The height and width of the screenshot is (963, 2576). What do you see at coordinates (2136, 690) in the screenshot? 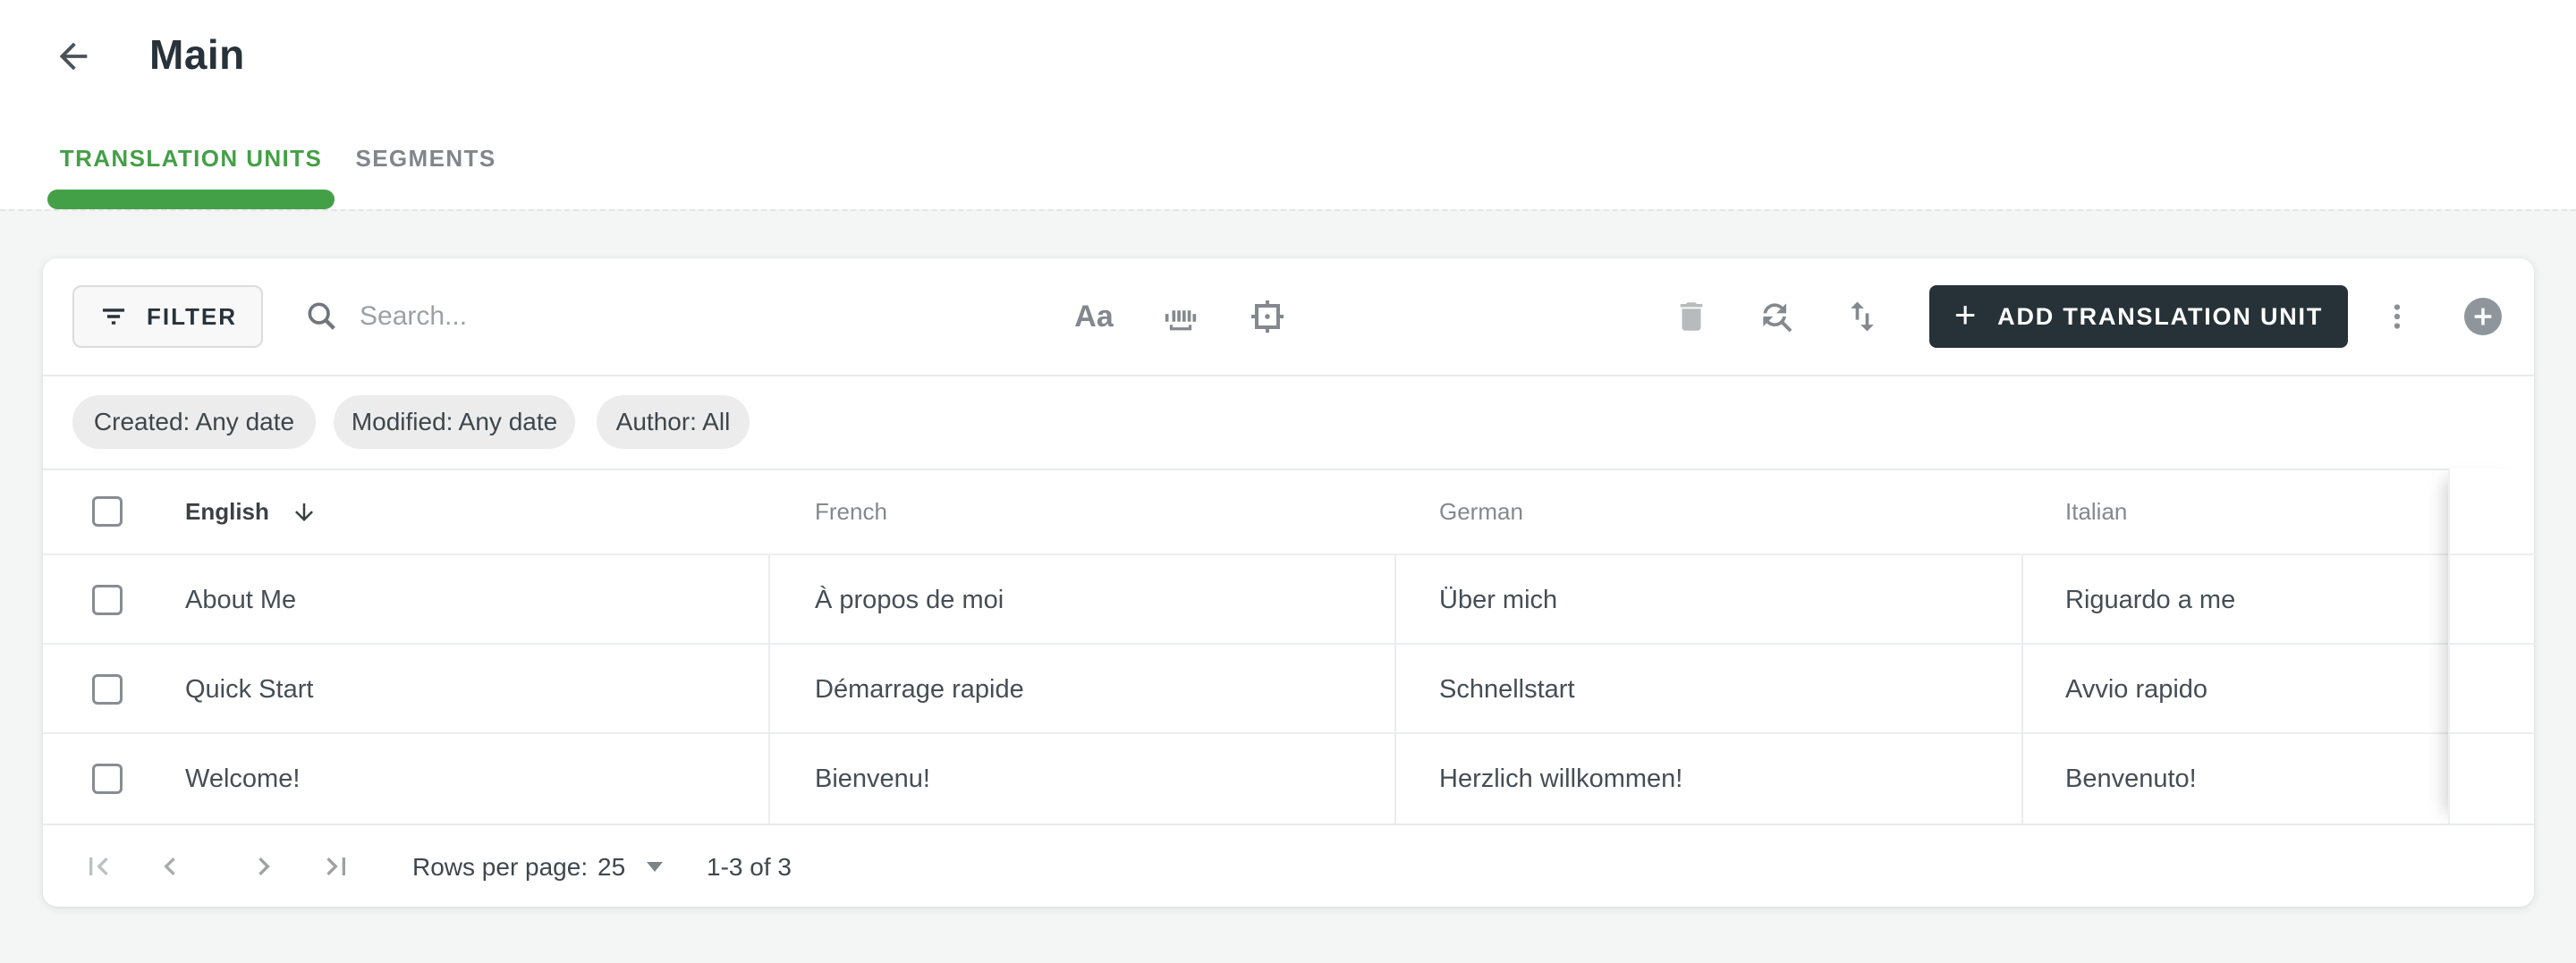
I see `cell-italian: Avvio rapido` at bounding box center [2136, 690].